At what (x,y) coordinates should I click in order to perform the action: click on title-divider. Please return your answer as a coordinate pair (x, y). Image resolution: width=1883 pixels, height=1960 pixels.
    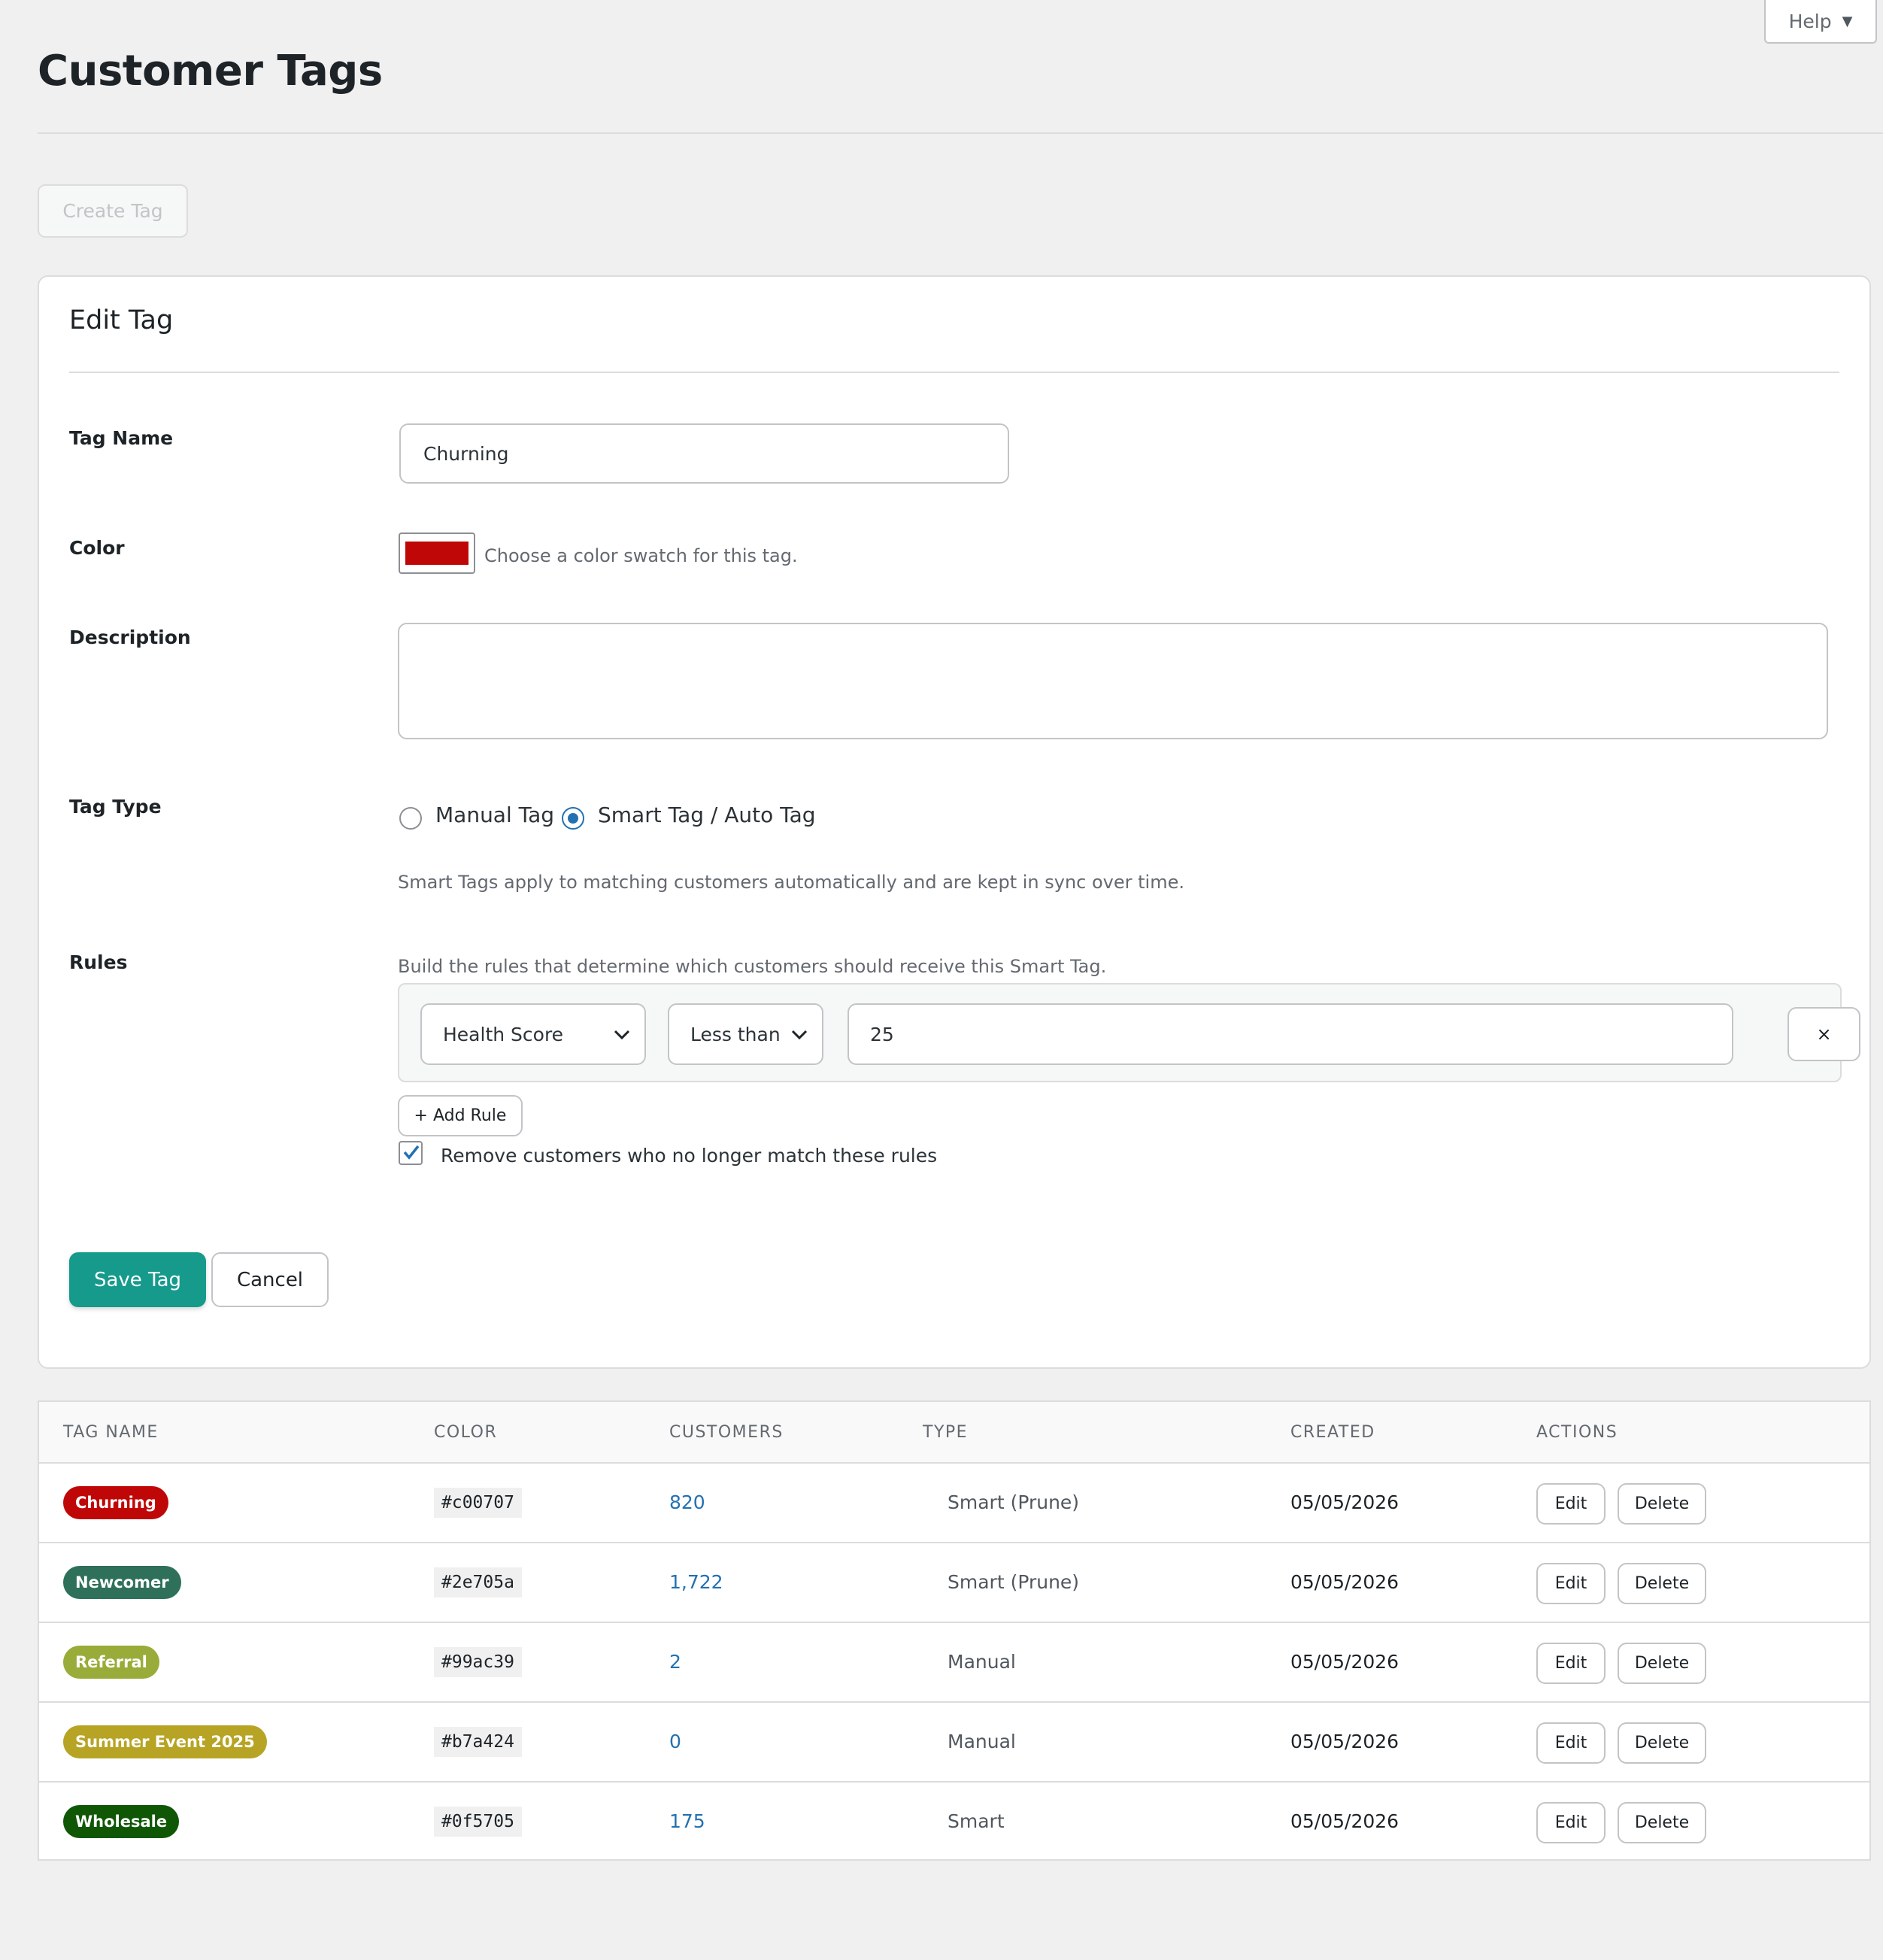
    Looking at the image, I should click on (960, 133).